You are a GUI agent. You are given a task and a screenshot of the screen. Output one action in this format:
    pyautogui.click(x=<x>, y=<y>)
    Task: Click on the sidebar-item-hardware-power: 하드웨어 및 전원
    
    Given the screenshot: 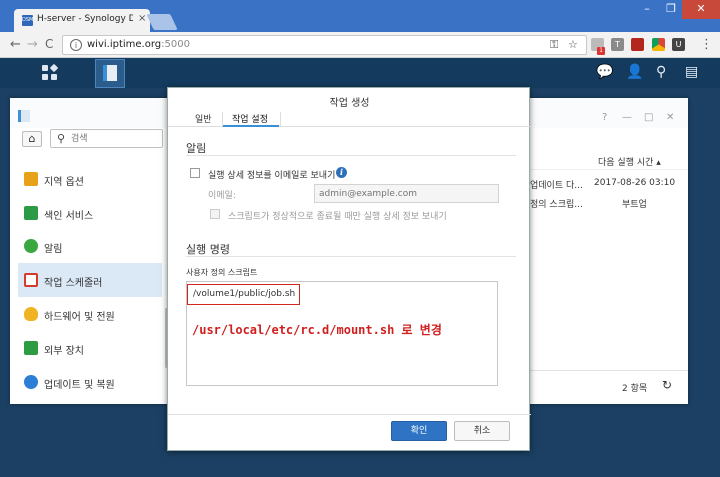 What is the action you would take?
    pyautogui.click(x=90, y=314)
    